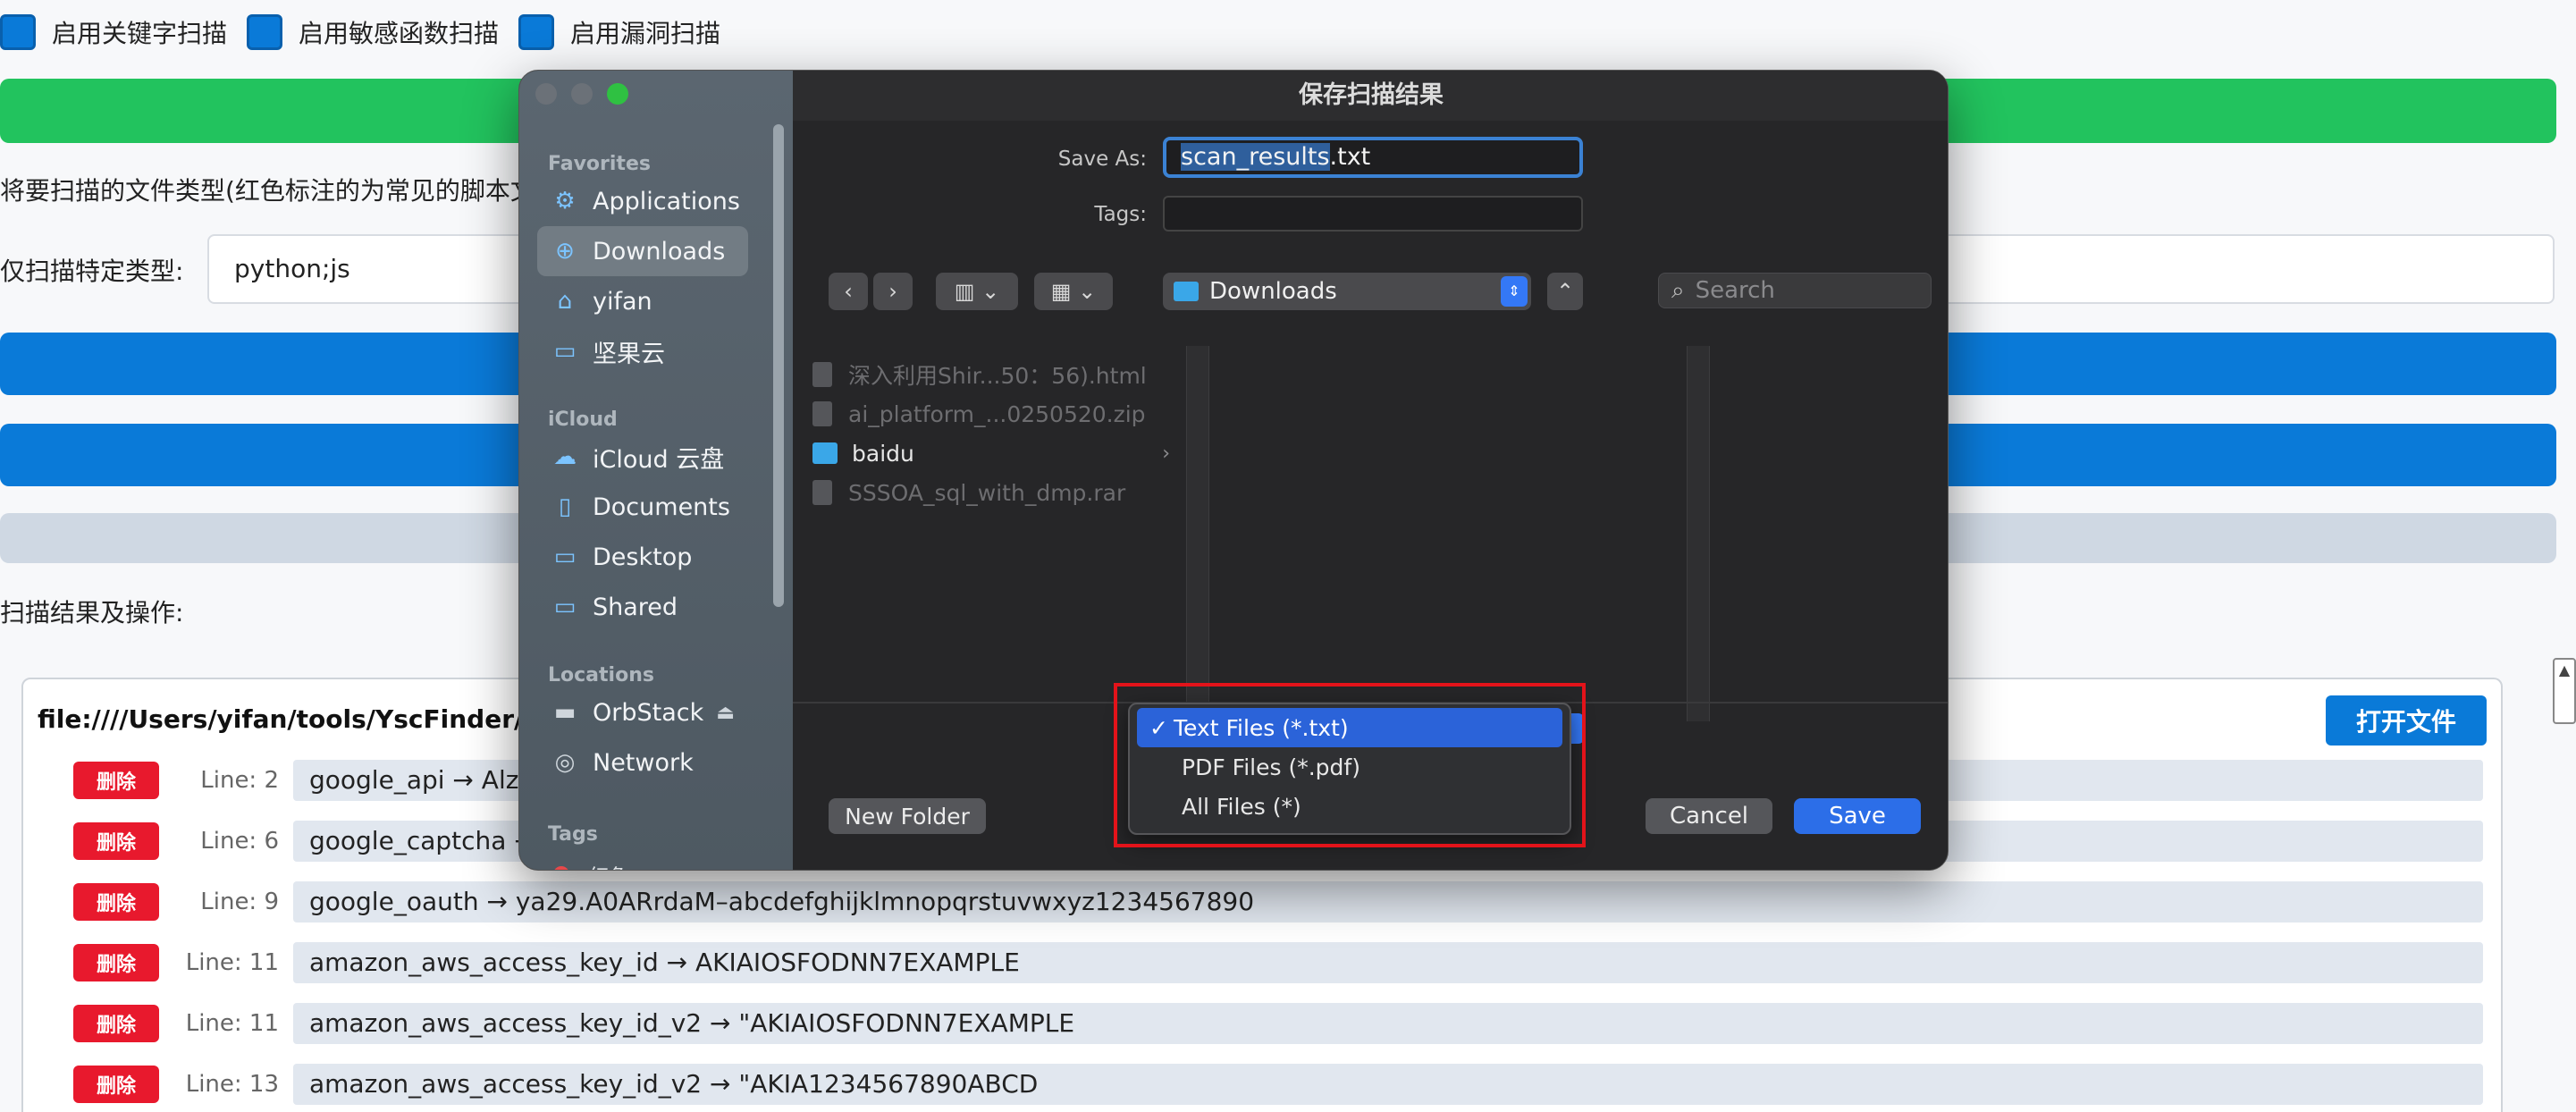 Image resolution: width=2576 pixels, height=1112 pixels. I want to click on scroll-up-icon: ▲, so click(2565, 671).